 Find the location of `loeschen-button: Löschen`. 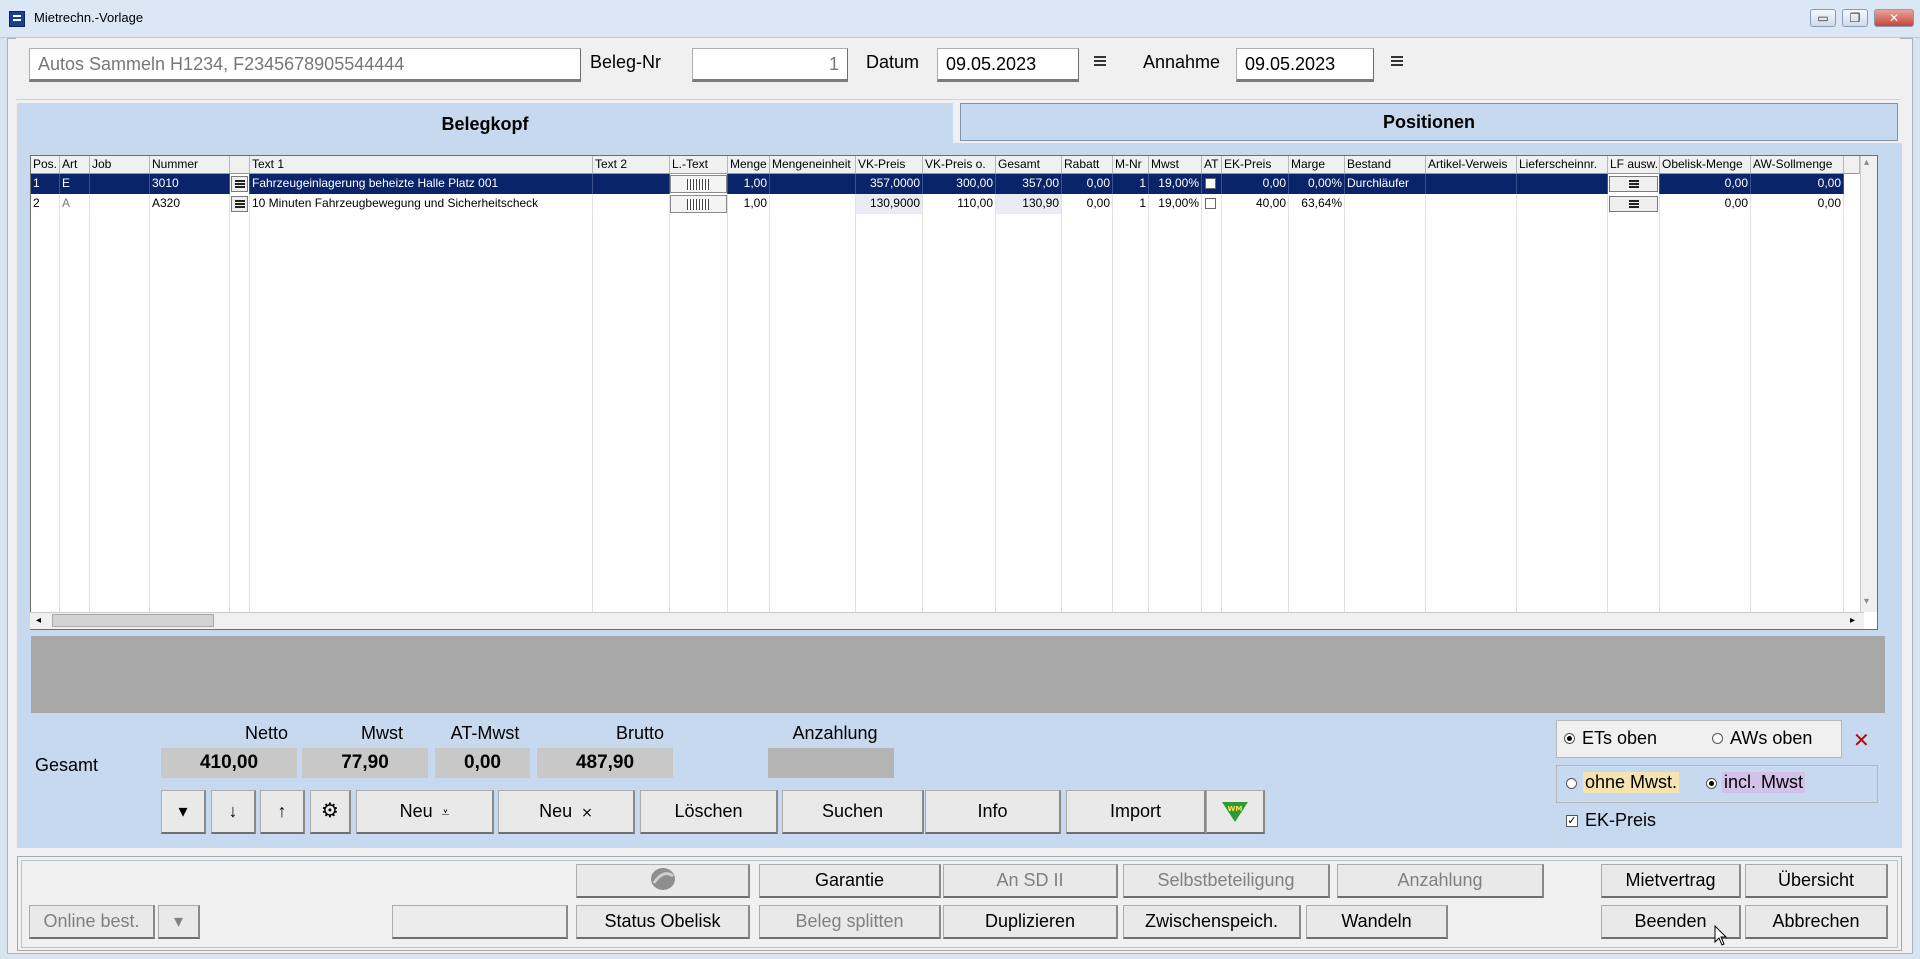

loeschen-button: Löschen is located at coordinates (709, 812).